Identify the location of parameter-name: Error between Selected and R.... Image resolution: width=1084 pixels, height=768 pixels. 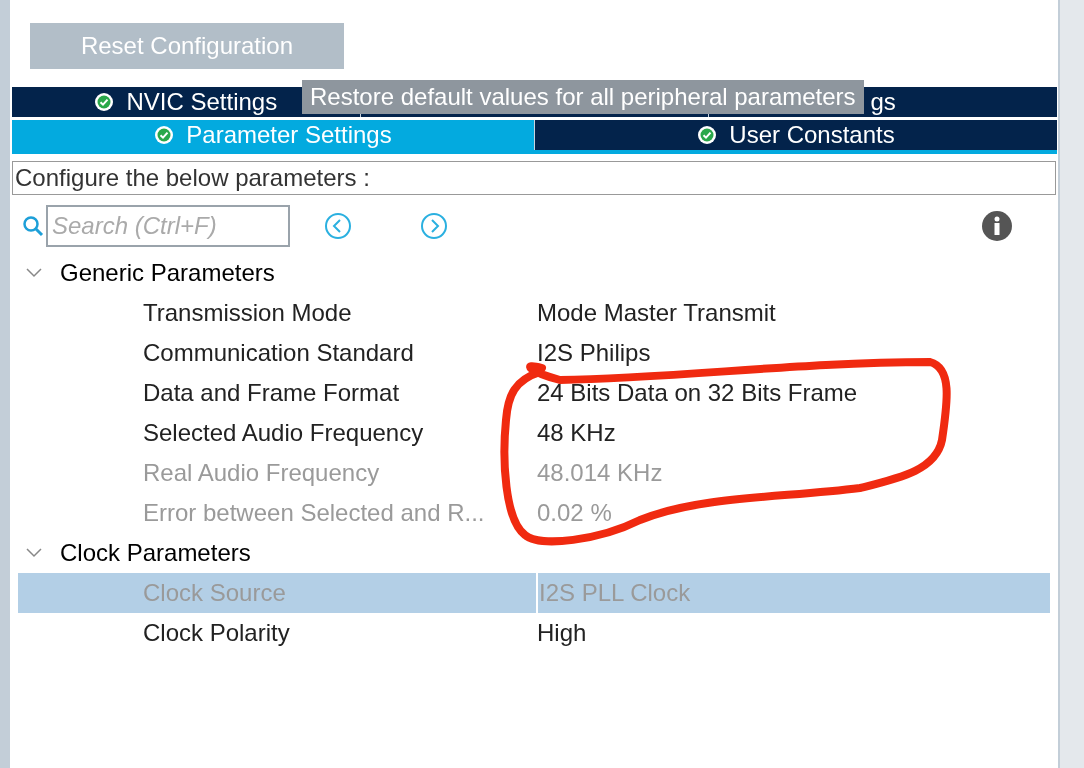
(314, 513).